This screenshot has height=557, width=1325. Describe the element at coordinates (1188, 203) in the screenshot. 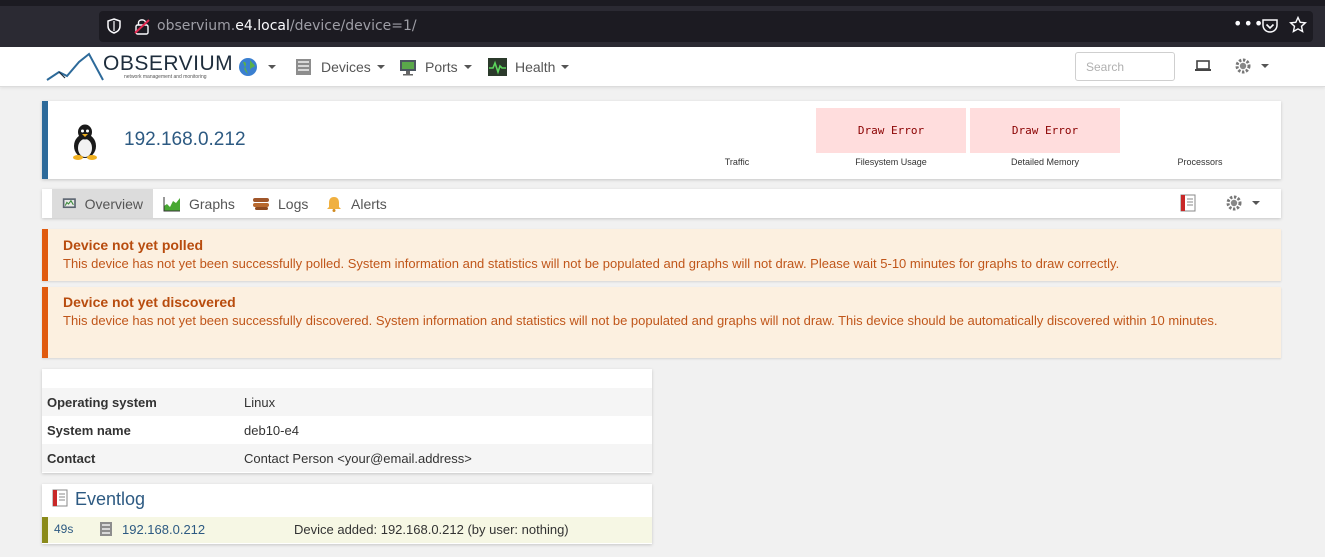

I see `report-icon` at that location.